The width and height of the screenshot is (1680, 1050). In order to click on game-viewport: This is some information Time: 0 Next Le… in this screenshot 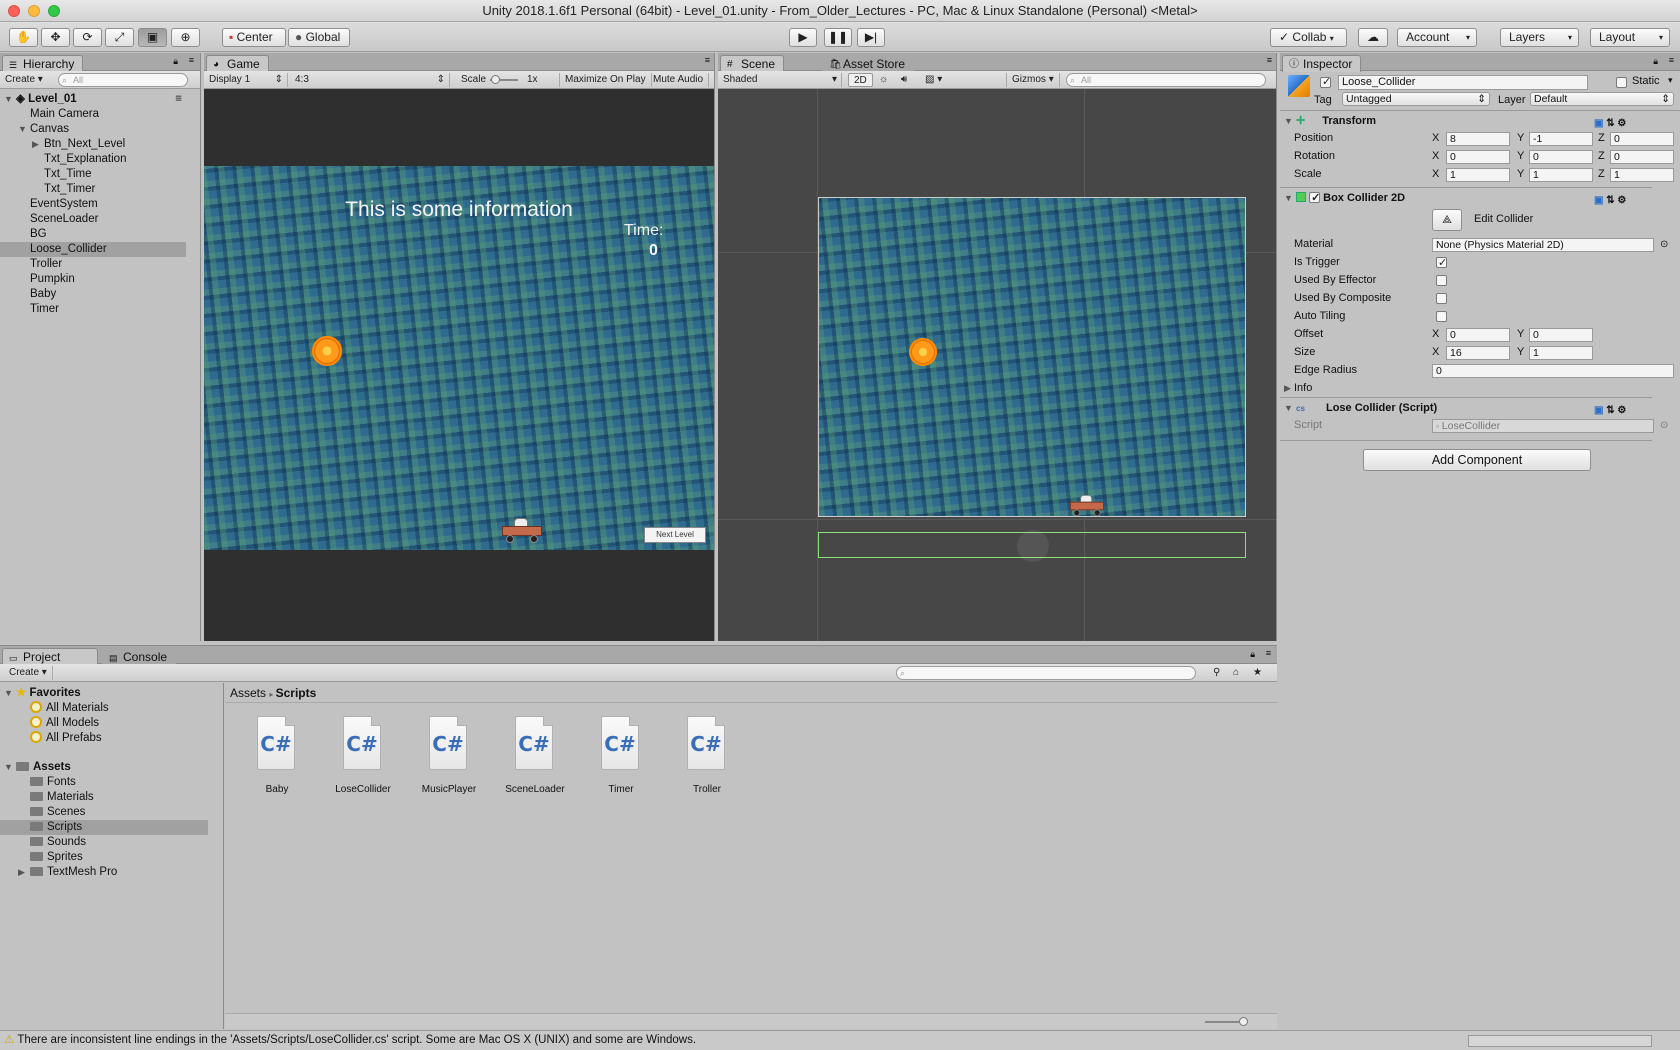, I will do `click(459, 358)`.